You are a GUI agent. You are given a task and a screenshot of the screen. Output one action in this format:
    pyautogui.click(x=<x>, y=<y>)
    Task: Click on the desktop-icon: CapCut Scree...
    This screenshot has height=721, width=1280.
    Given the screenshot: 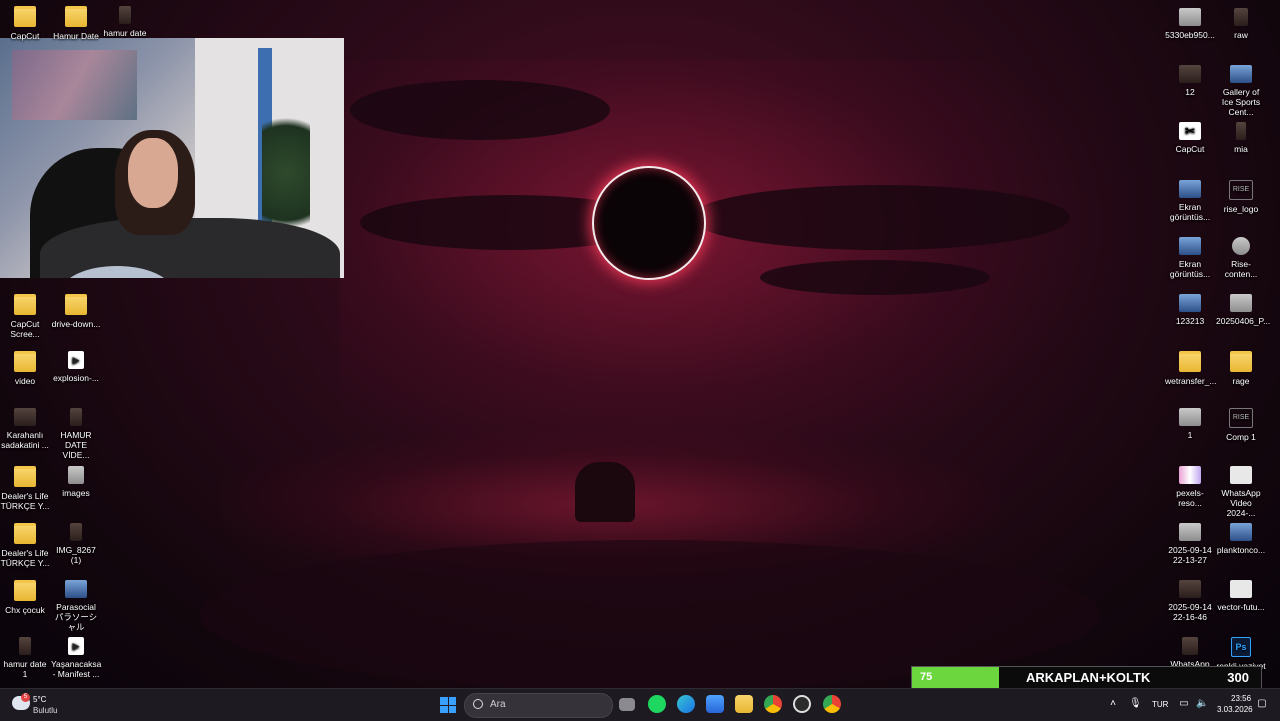 What is the action you would take?
    pyautogui.click(x=25, y=316)
    